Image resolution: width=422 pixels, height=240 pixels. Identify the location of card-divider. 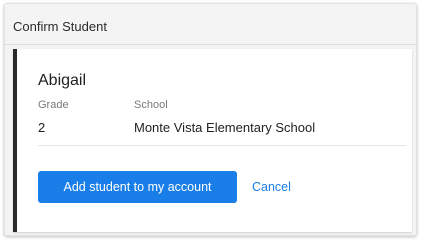
(222, 145).